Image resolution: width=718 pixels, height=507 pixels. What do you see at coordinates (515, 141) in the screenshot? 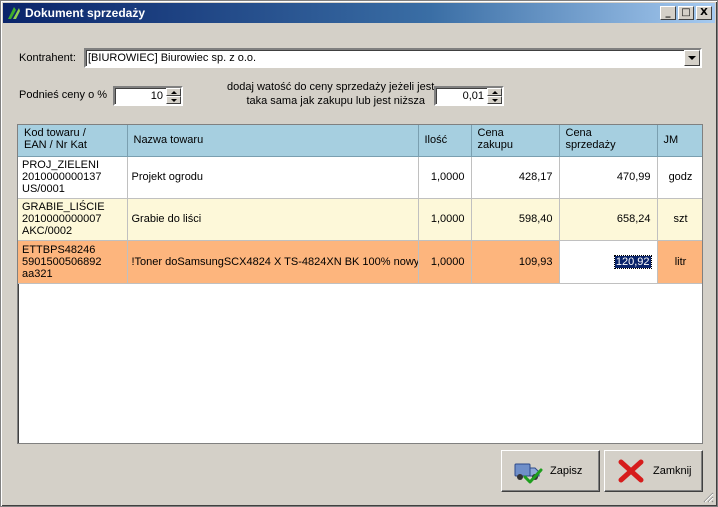
I see `col-header-cena-zakupu: Cena zakupu` at bounding box center [515, 141].